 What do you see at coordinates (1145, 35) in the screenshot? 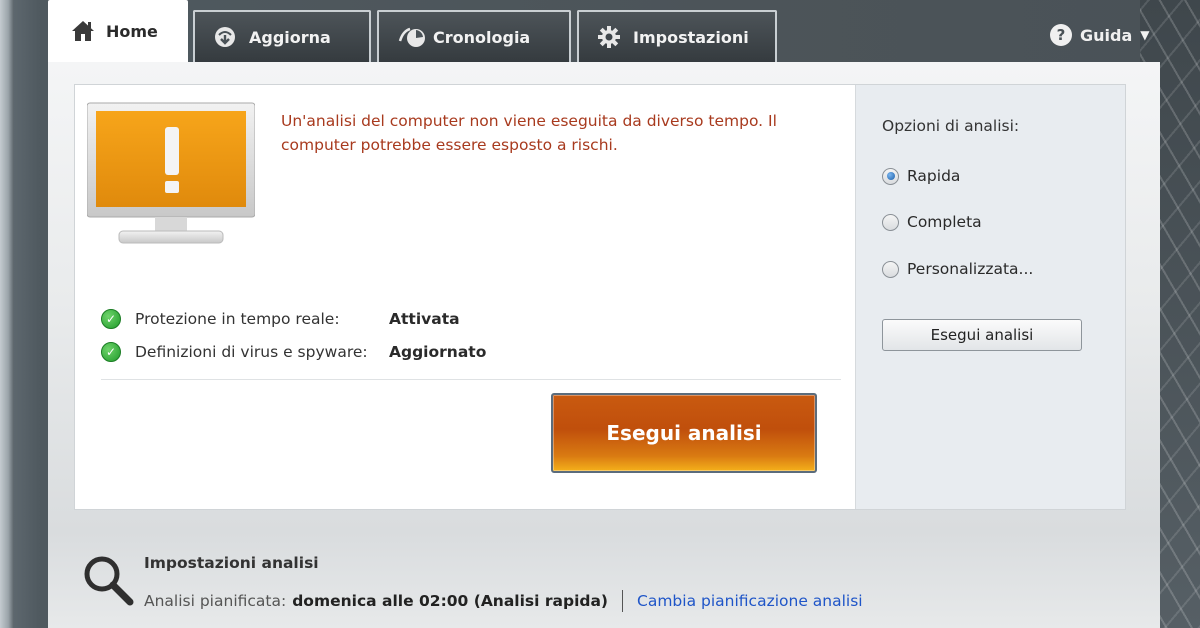
I see `chevron-down-icon: ▼` at bounding box center [1145, 35].